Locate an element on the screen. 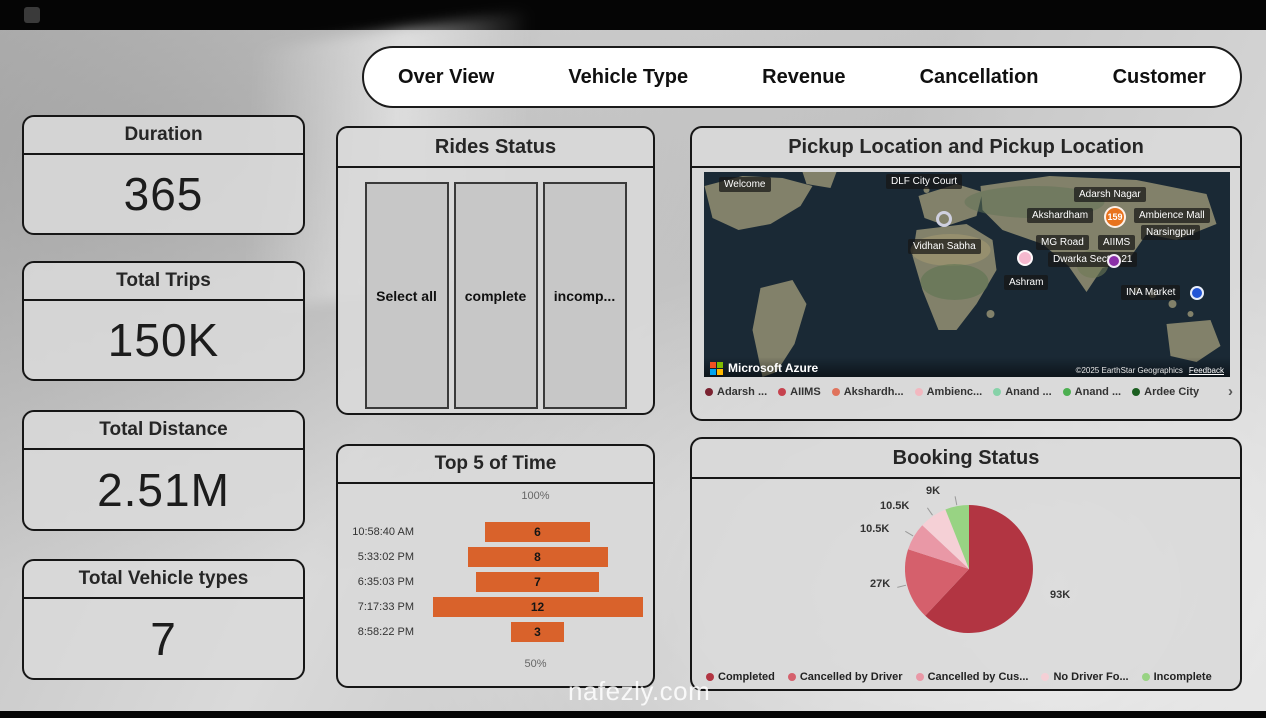 This screenshot has height=718, width=1266. funnel-bar: 8 is located at coordinates (537, 556).